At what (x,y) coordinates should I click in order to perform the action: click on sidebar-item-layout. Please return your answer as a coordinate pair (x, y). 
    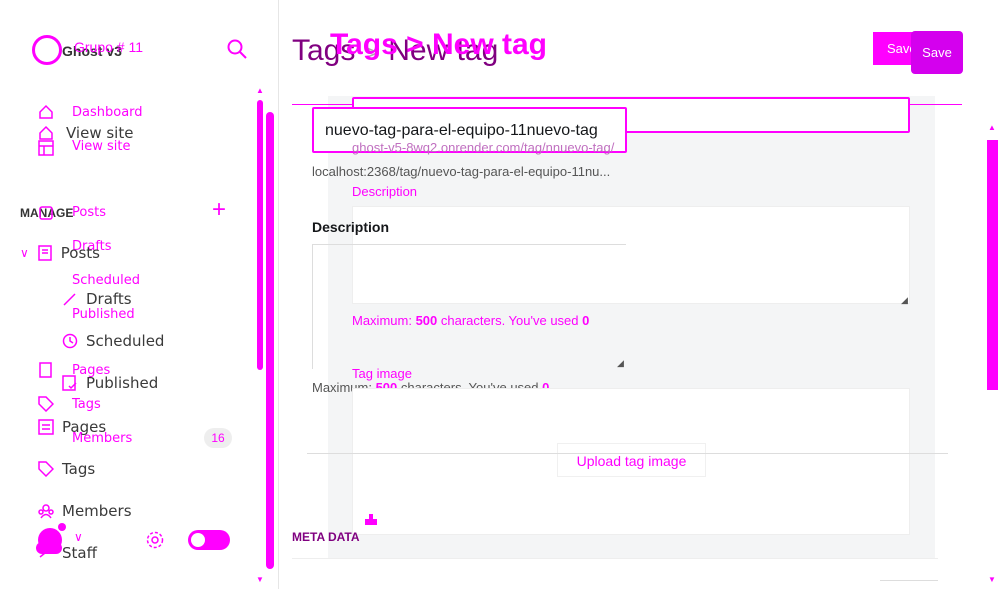
    Looking at the image, I should click on (46, 148).